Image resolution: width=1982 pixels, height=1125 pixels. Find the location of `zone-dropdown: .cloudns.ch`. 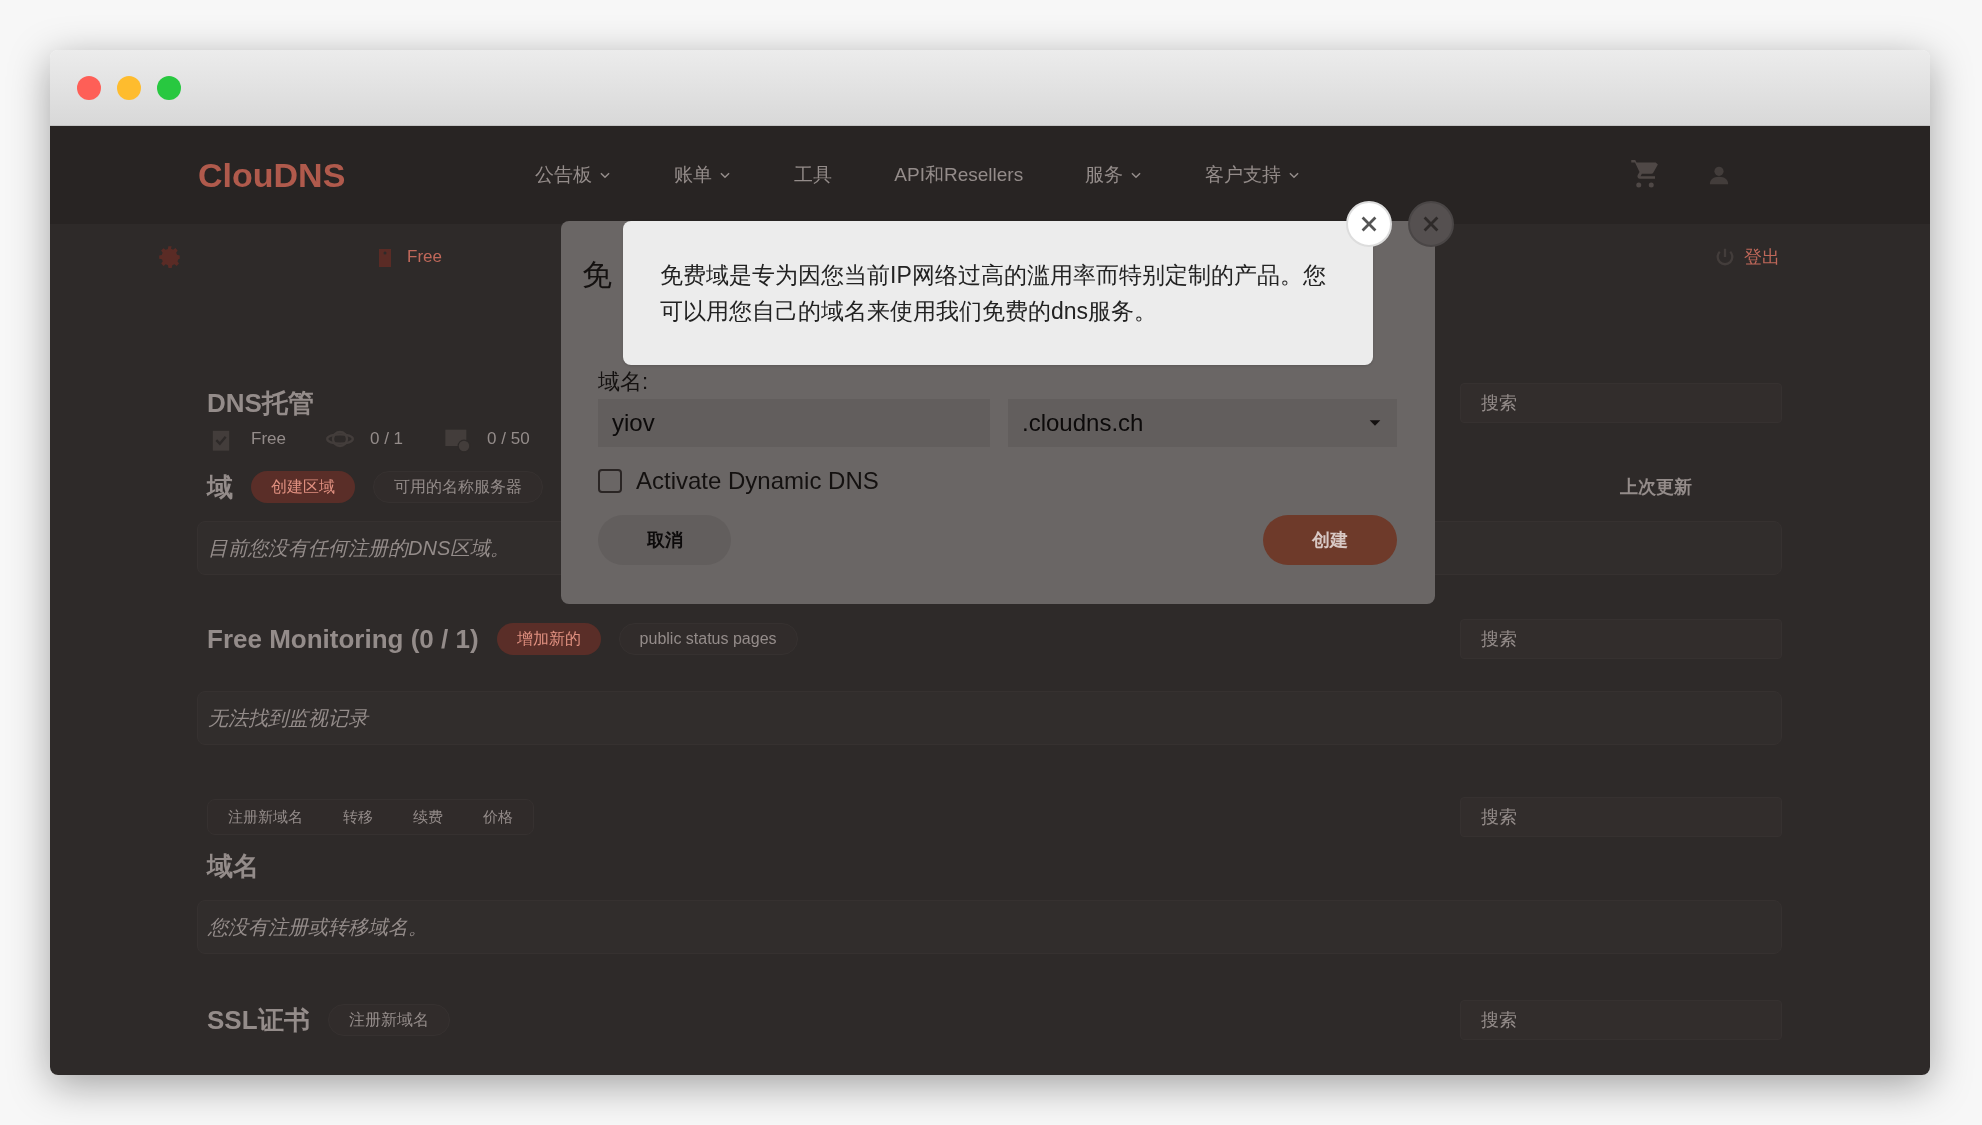

zone-dropdown: .cloudns.ch is located at coordinates (1202, 423).